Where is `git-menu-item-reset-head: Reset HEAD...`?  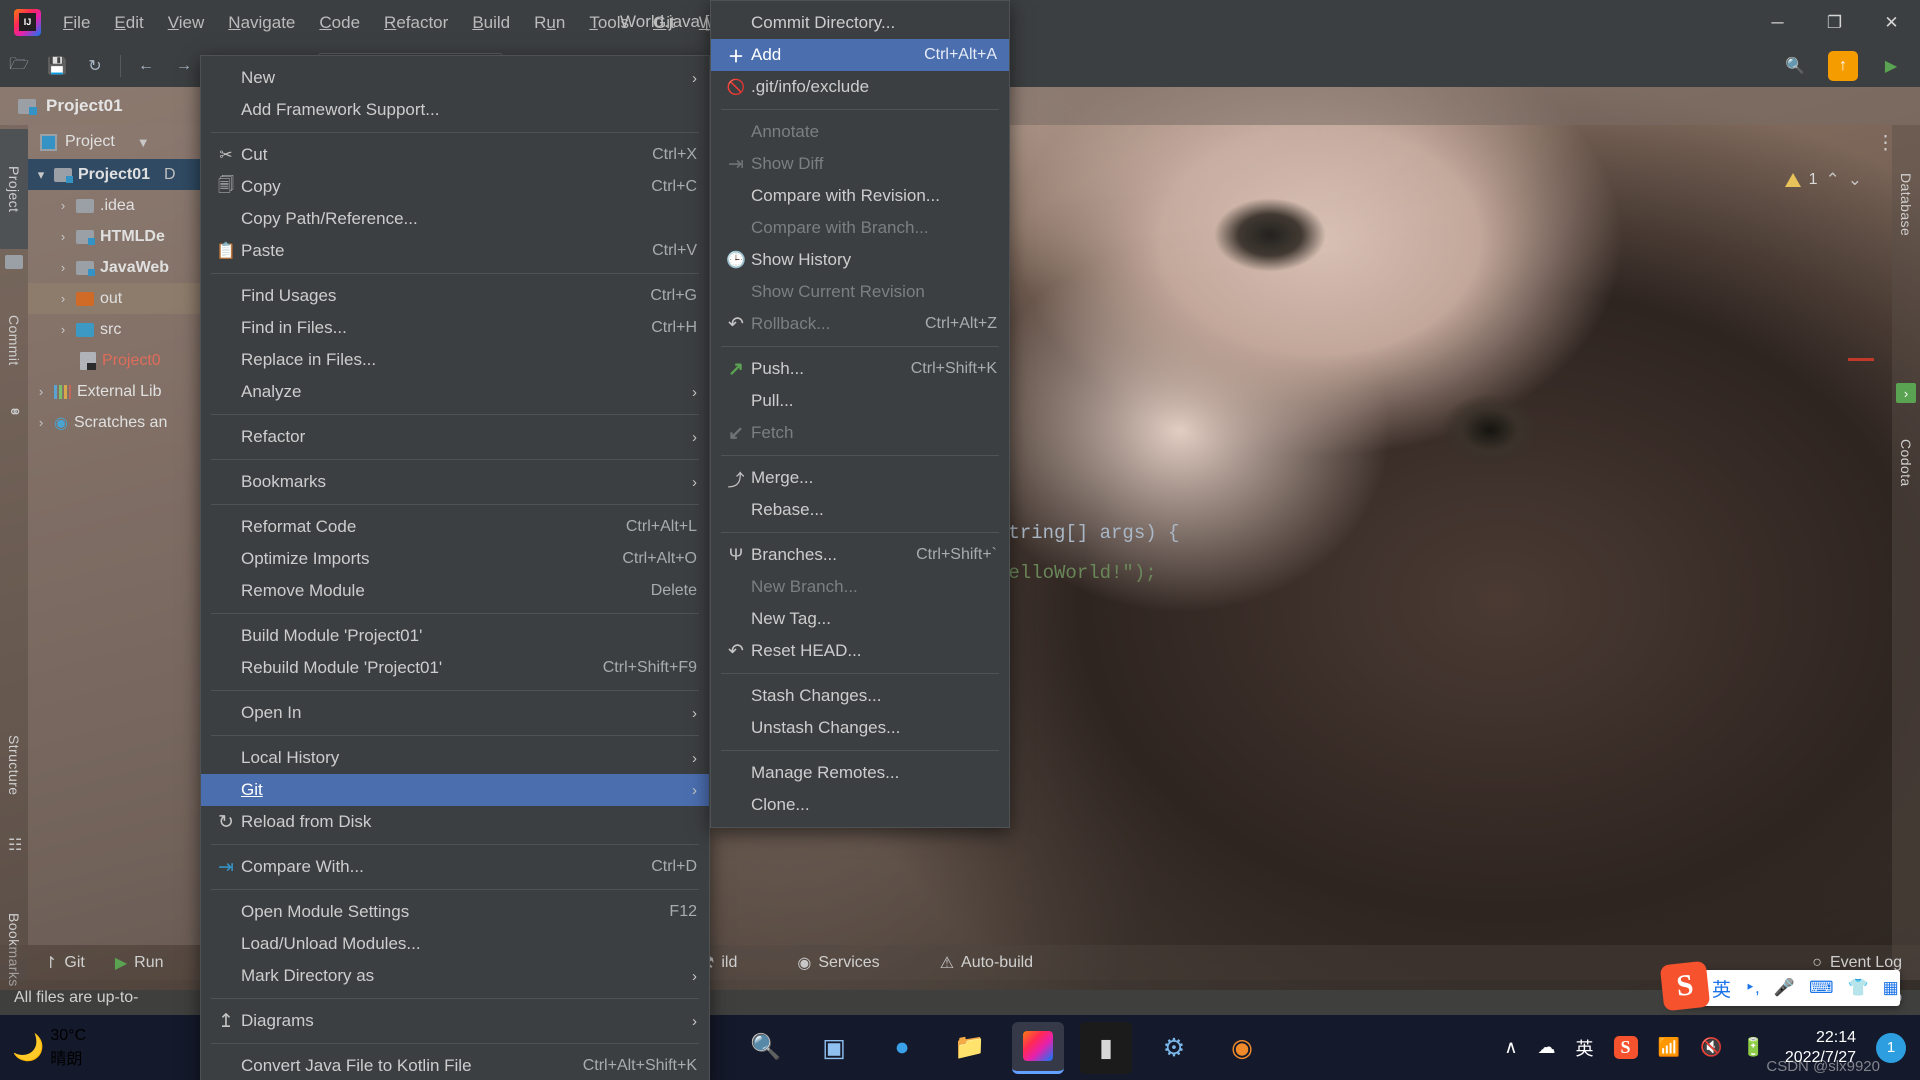 git-menu-item-reset-head: Reset HEAD... is located at coordinates (860, 651).